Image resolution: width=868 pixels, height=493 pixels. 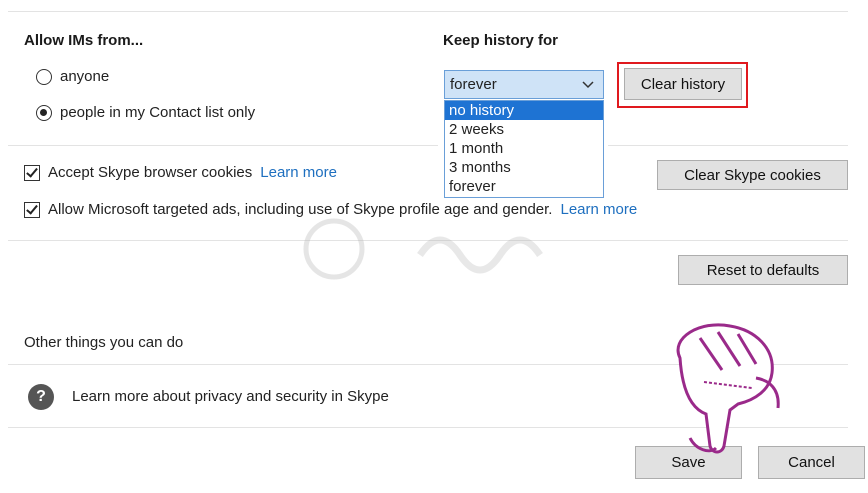 What do you see at coordinates (44, 76) in the screenshot?
I see `radio-circle` at bounding box center [44, 76].